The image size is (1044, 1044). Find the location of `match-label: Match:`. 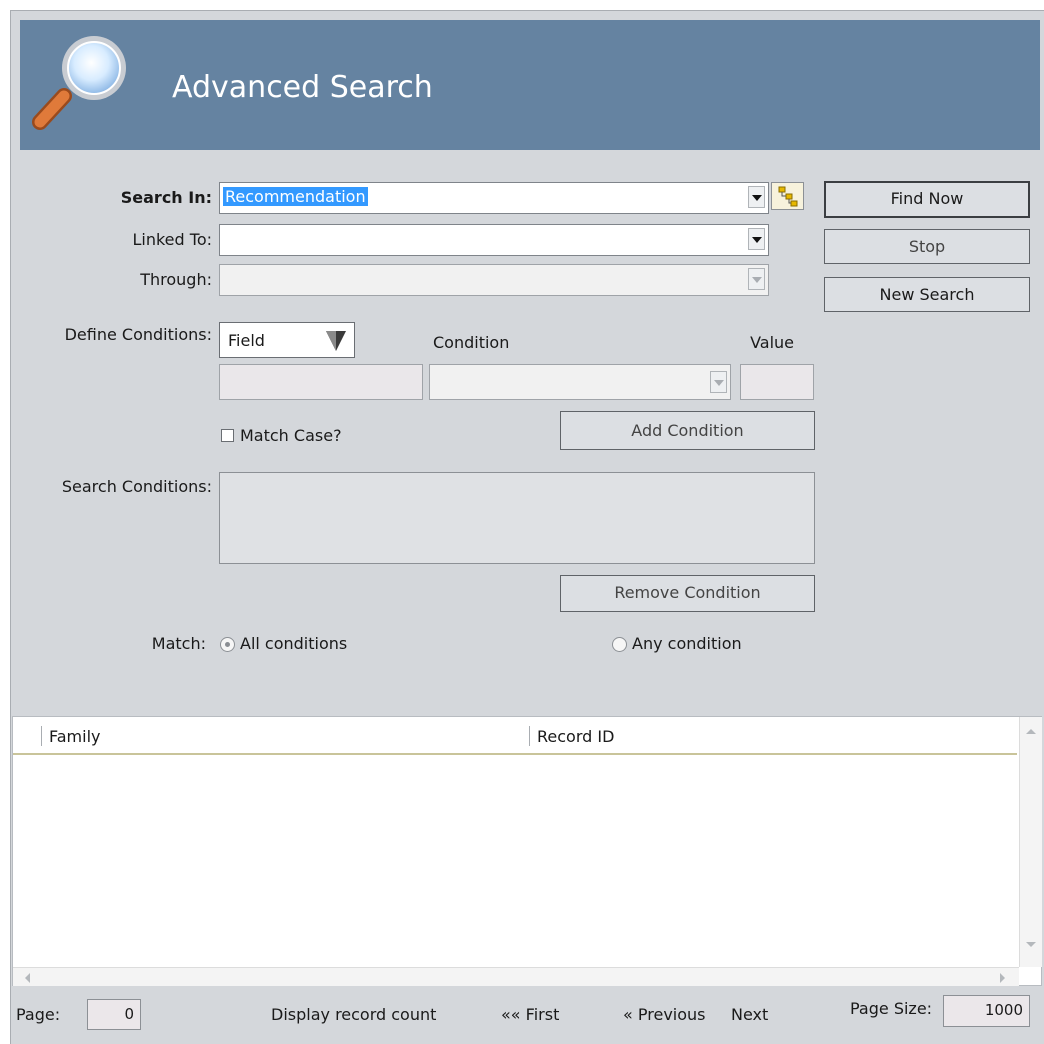

match-label: Match: is located at coordinates (178, 643).